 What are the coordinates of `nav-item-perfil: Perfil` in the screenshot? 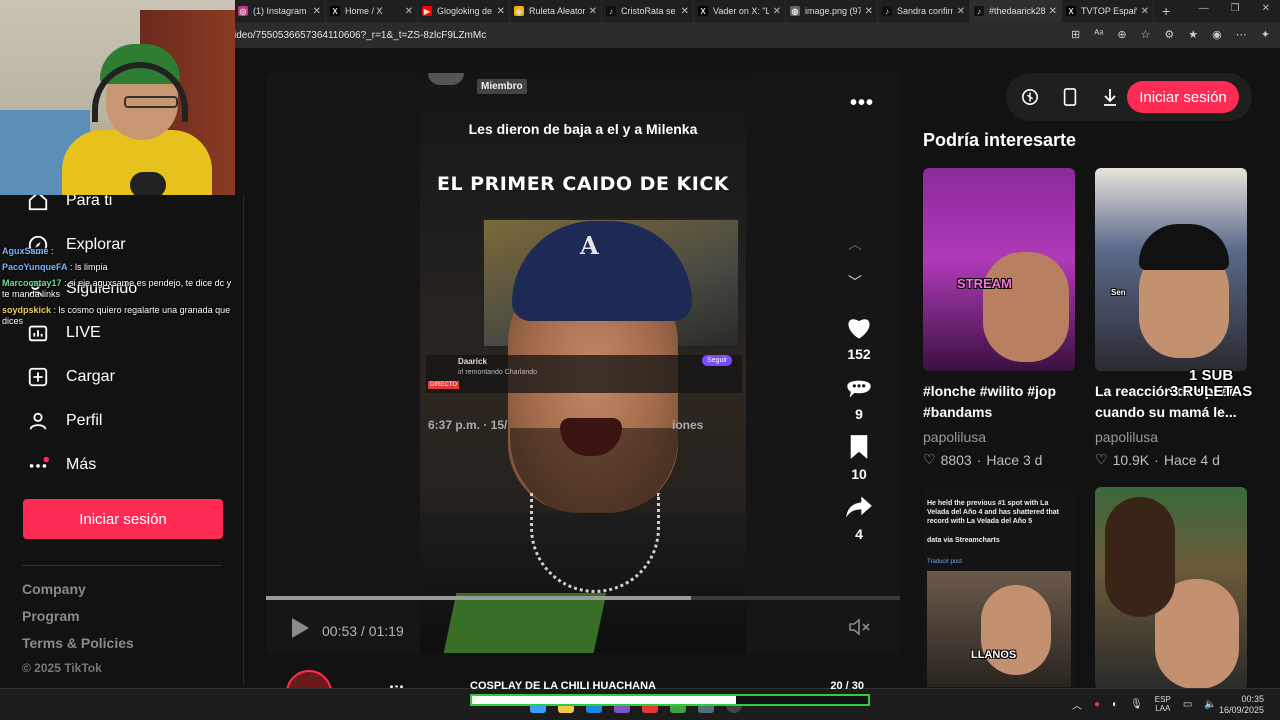 It's located at (64, 421).